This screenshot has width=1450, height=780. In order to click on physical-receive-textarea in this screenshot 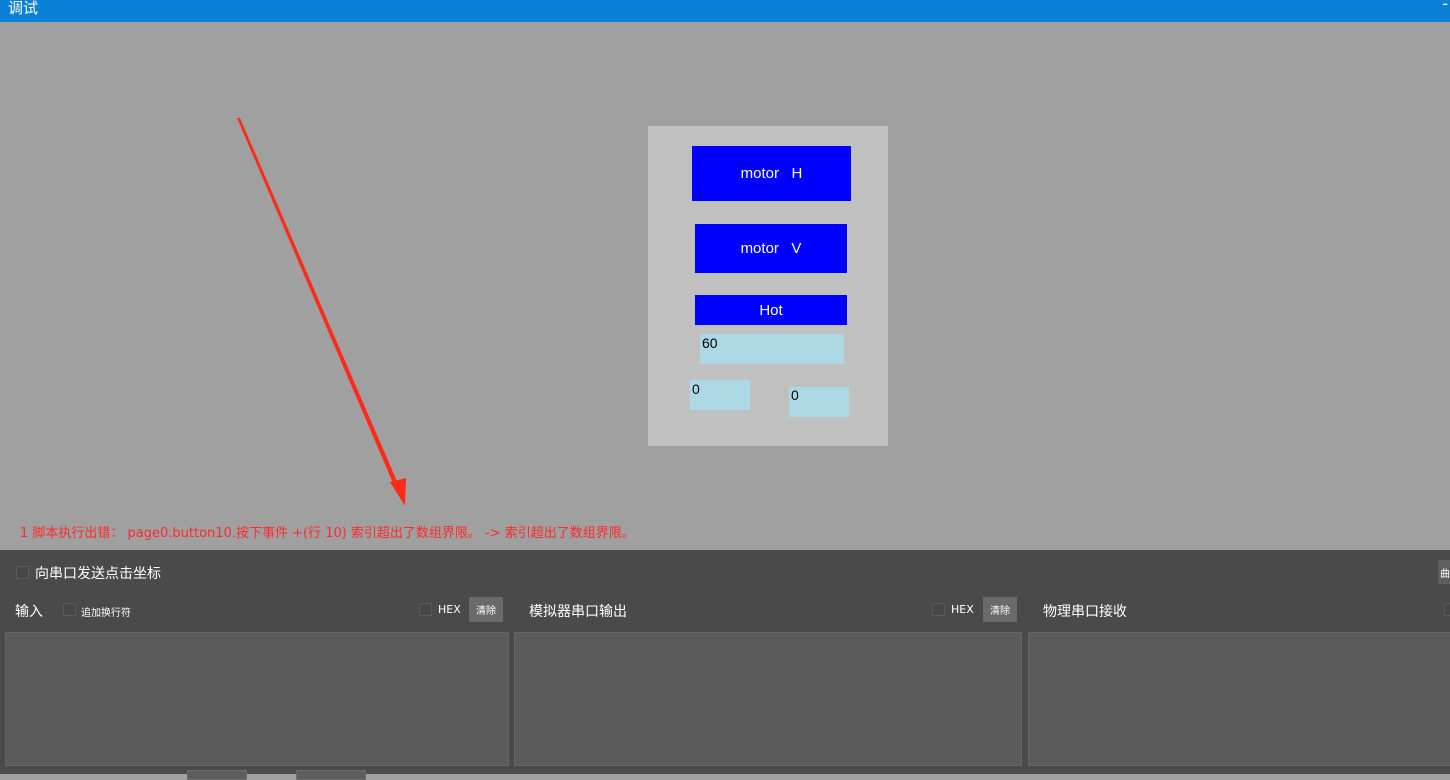, I will do `click(1239, 699)`.